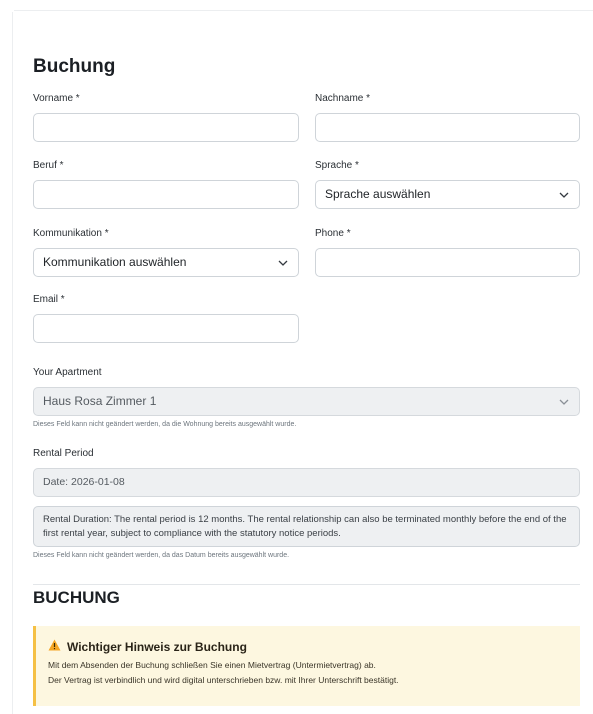 This screenshot has height=714, width=593. Describe the element at coordinates (303, 10) in the screenshot. I see `header-divider` at that location.